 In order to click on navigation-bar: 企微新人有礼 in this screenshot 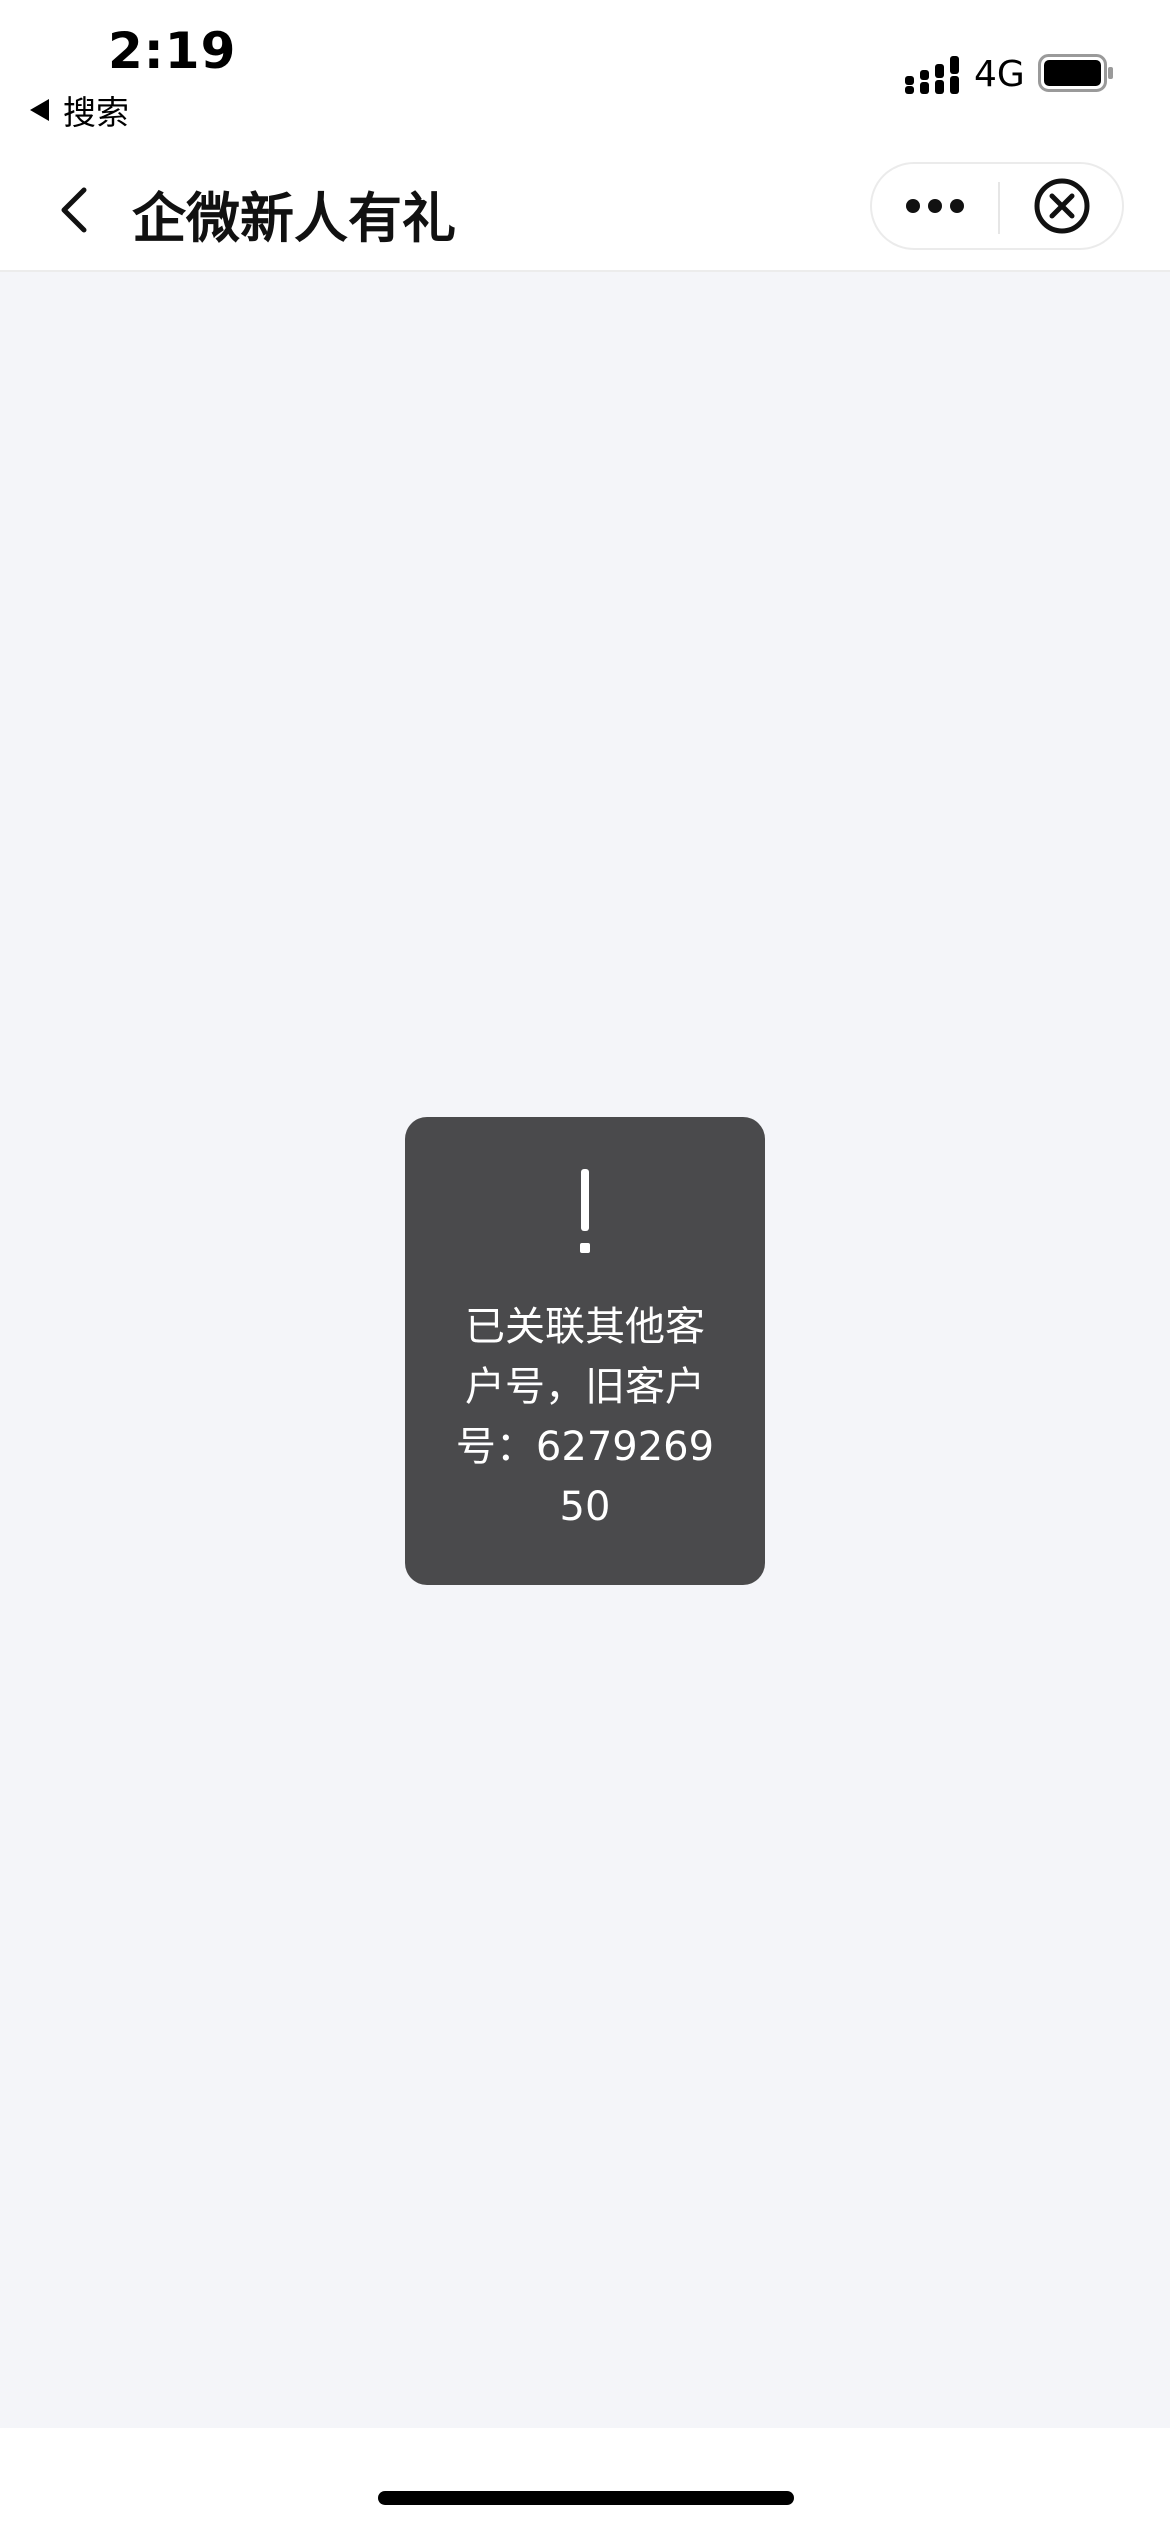, I will do `click(585, 211)`.